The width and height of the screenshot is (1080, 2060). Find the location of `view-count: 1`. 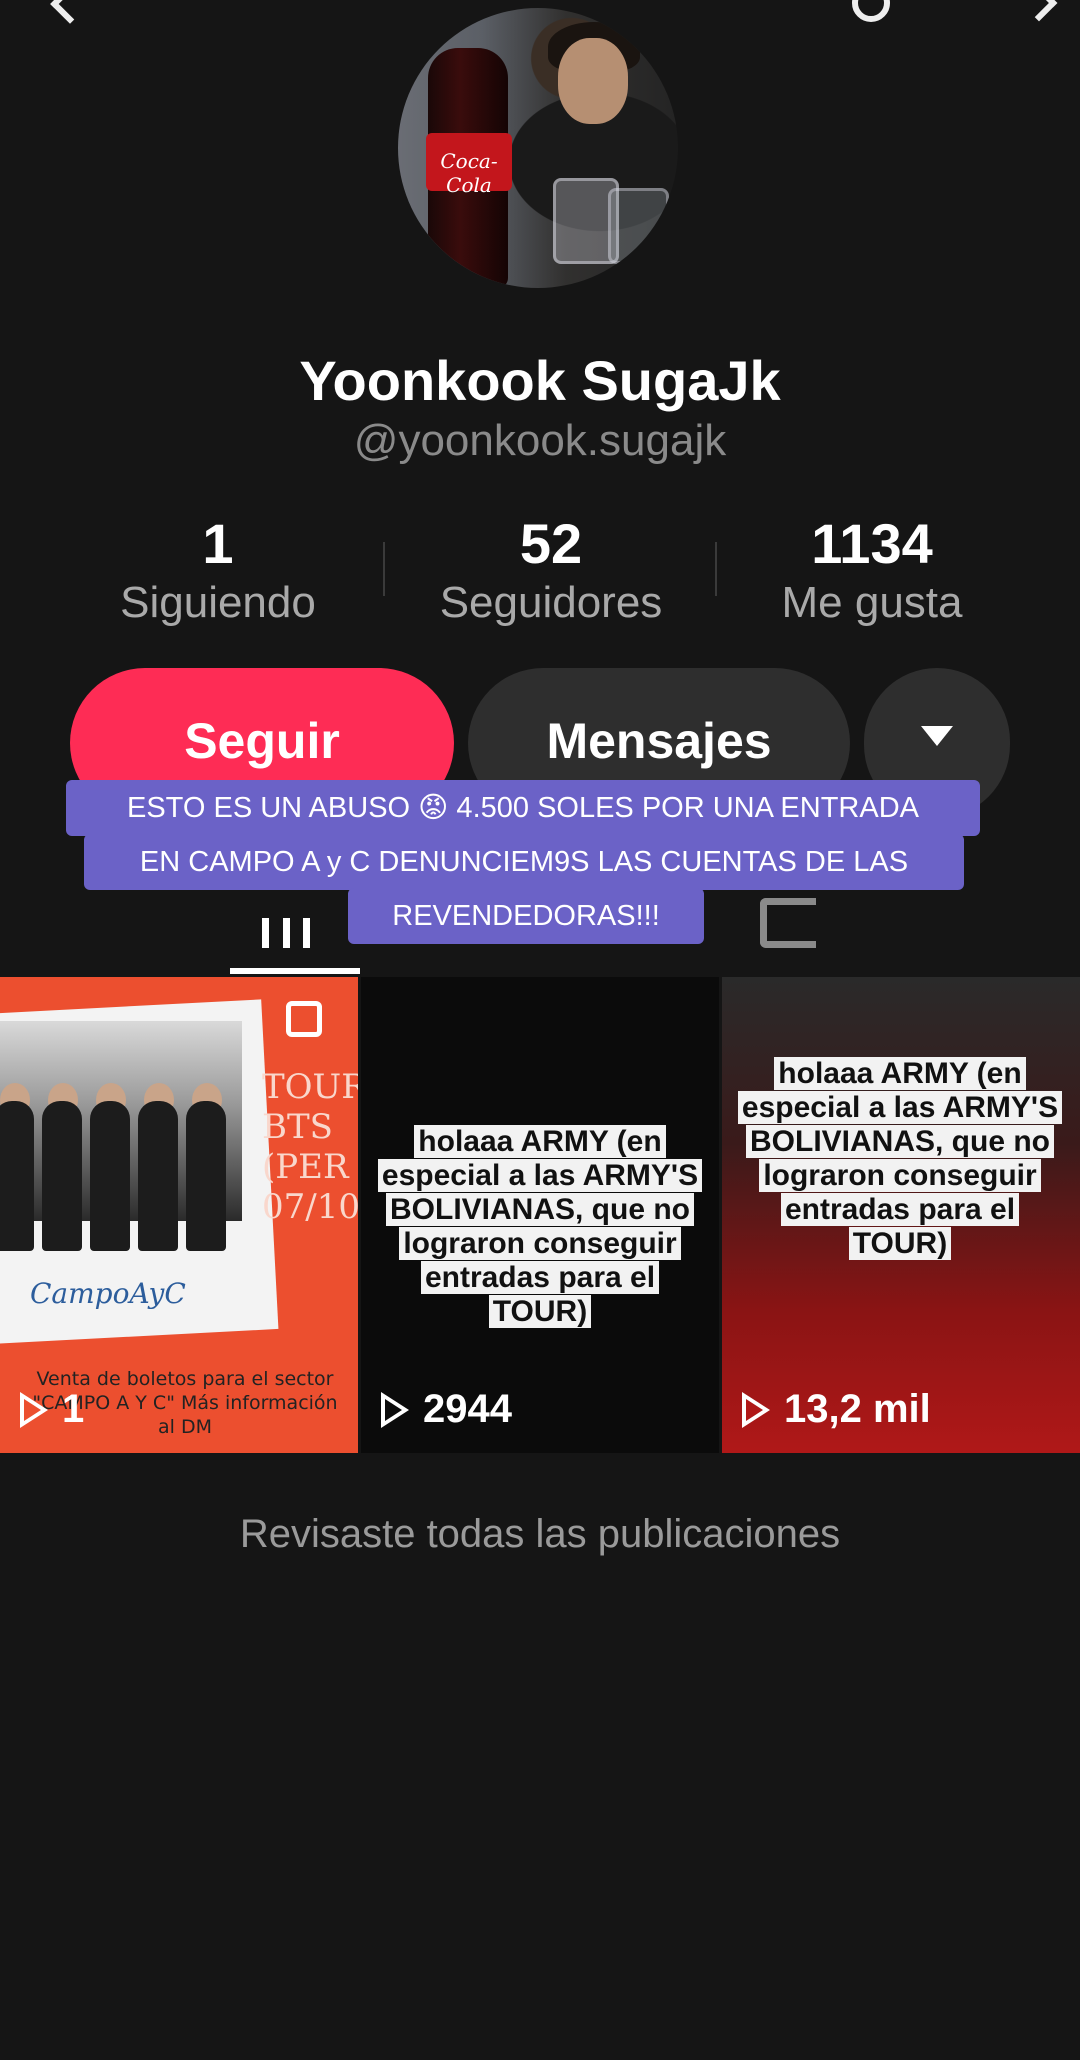

view-count: 1 is located at coordinates (52, 1409).